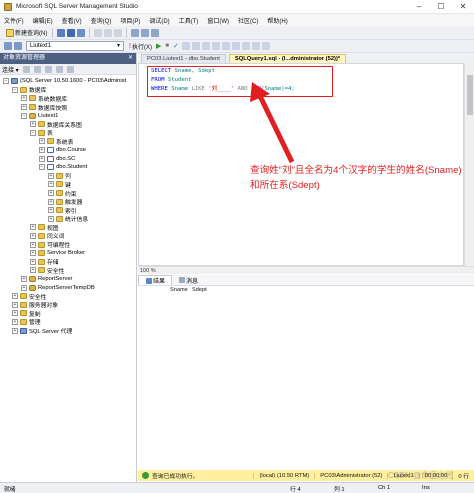  What do you see at coordinates (118, 32) in the screenshot?
I see `paste-icon` at bounding box center [118, 32].